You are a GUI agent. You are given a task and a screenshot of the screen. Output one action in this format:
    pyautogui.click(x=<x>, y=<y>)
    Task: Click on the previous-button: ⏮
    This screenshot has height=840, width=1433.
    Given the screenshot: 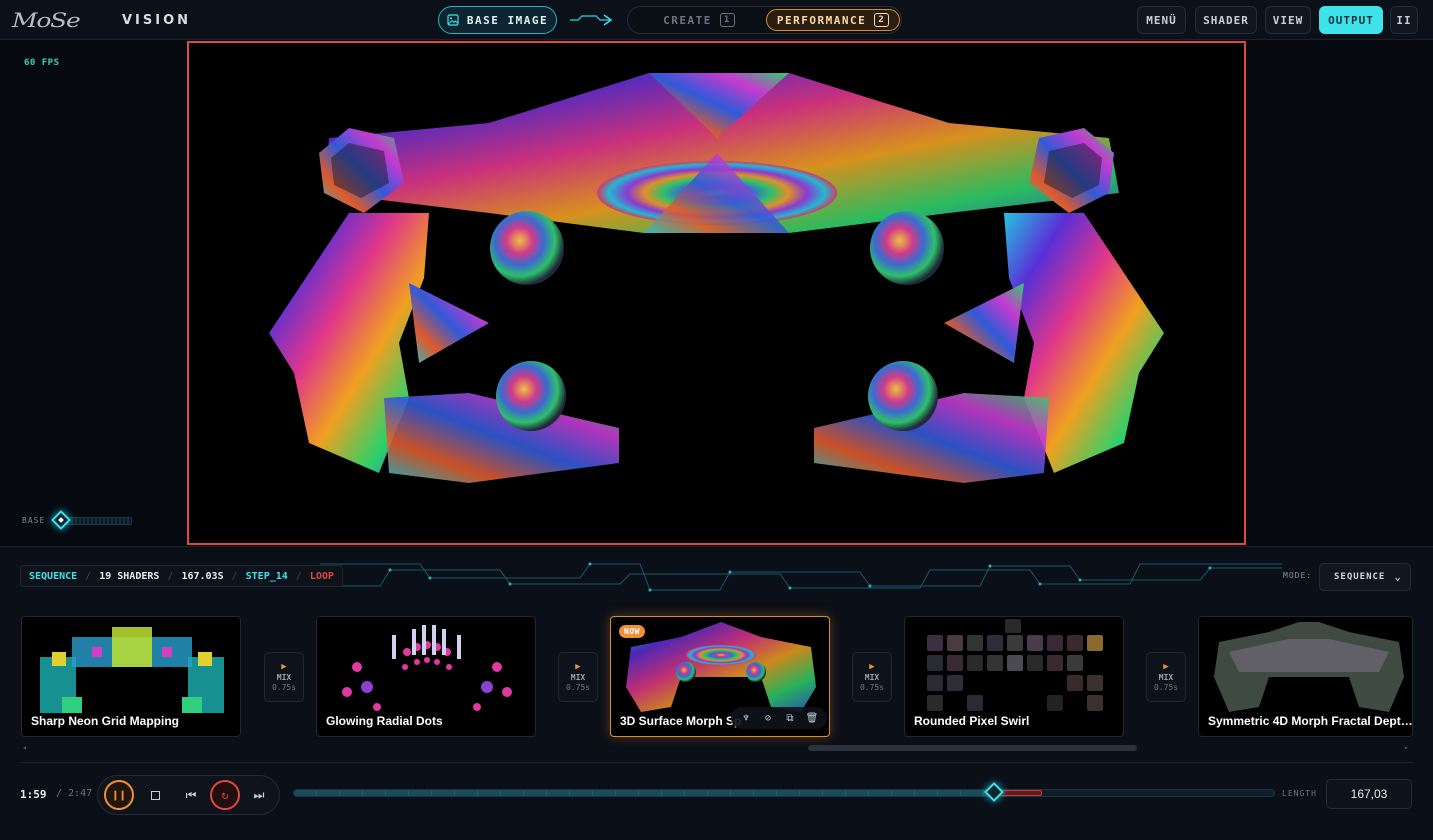 What is the action you would take?
    pyautogui.click(x=191, y=795)
    